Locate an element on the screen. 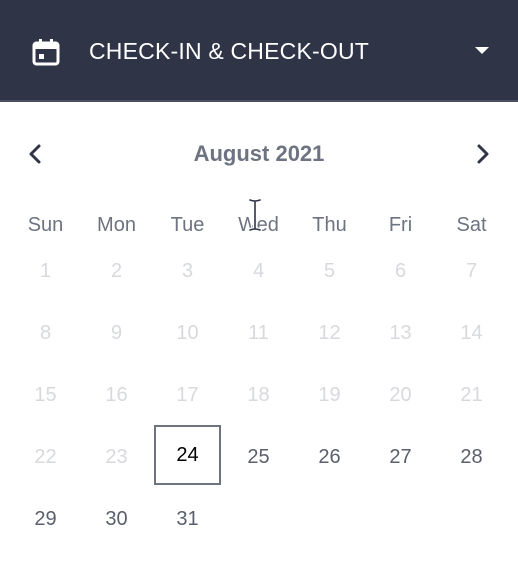 The width and height of the screenshot is (518, 571). day-cell: 3 is located at coordinates (187, 271).